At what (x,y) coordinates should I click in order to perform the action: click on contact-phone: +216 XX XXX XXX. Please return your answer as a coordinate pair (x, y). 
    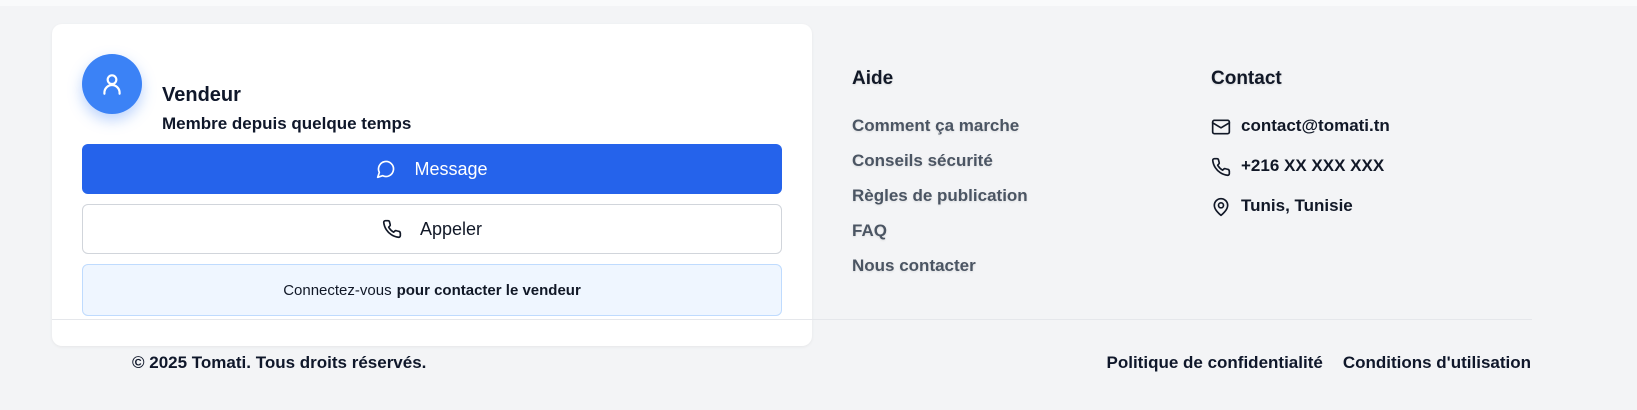
    Looking at the image, I should click on (1300, 176).